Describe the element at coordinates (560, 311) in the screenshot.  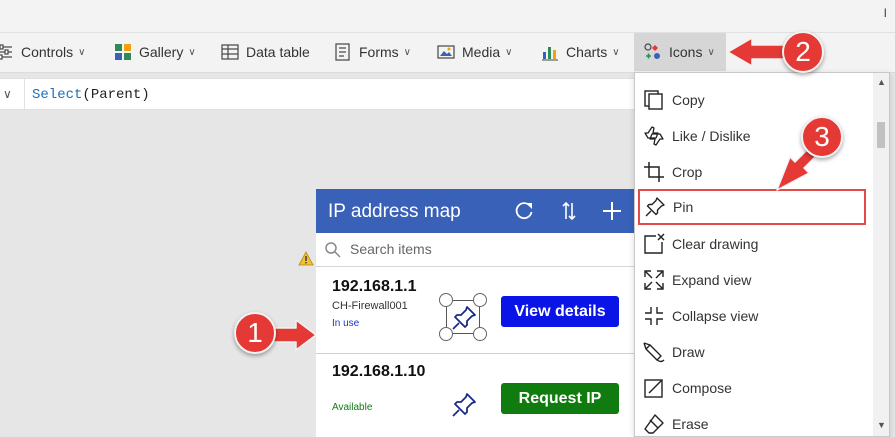
I see `view-details-button: View details` at that location.